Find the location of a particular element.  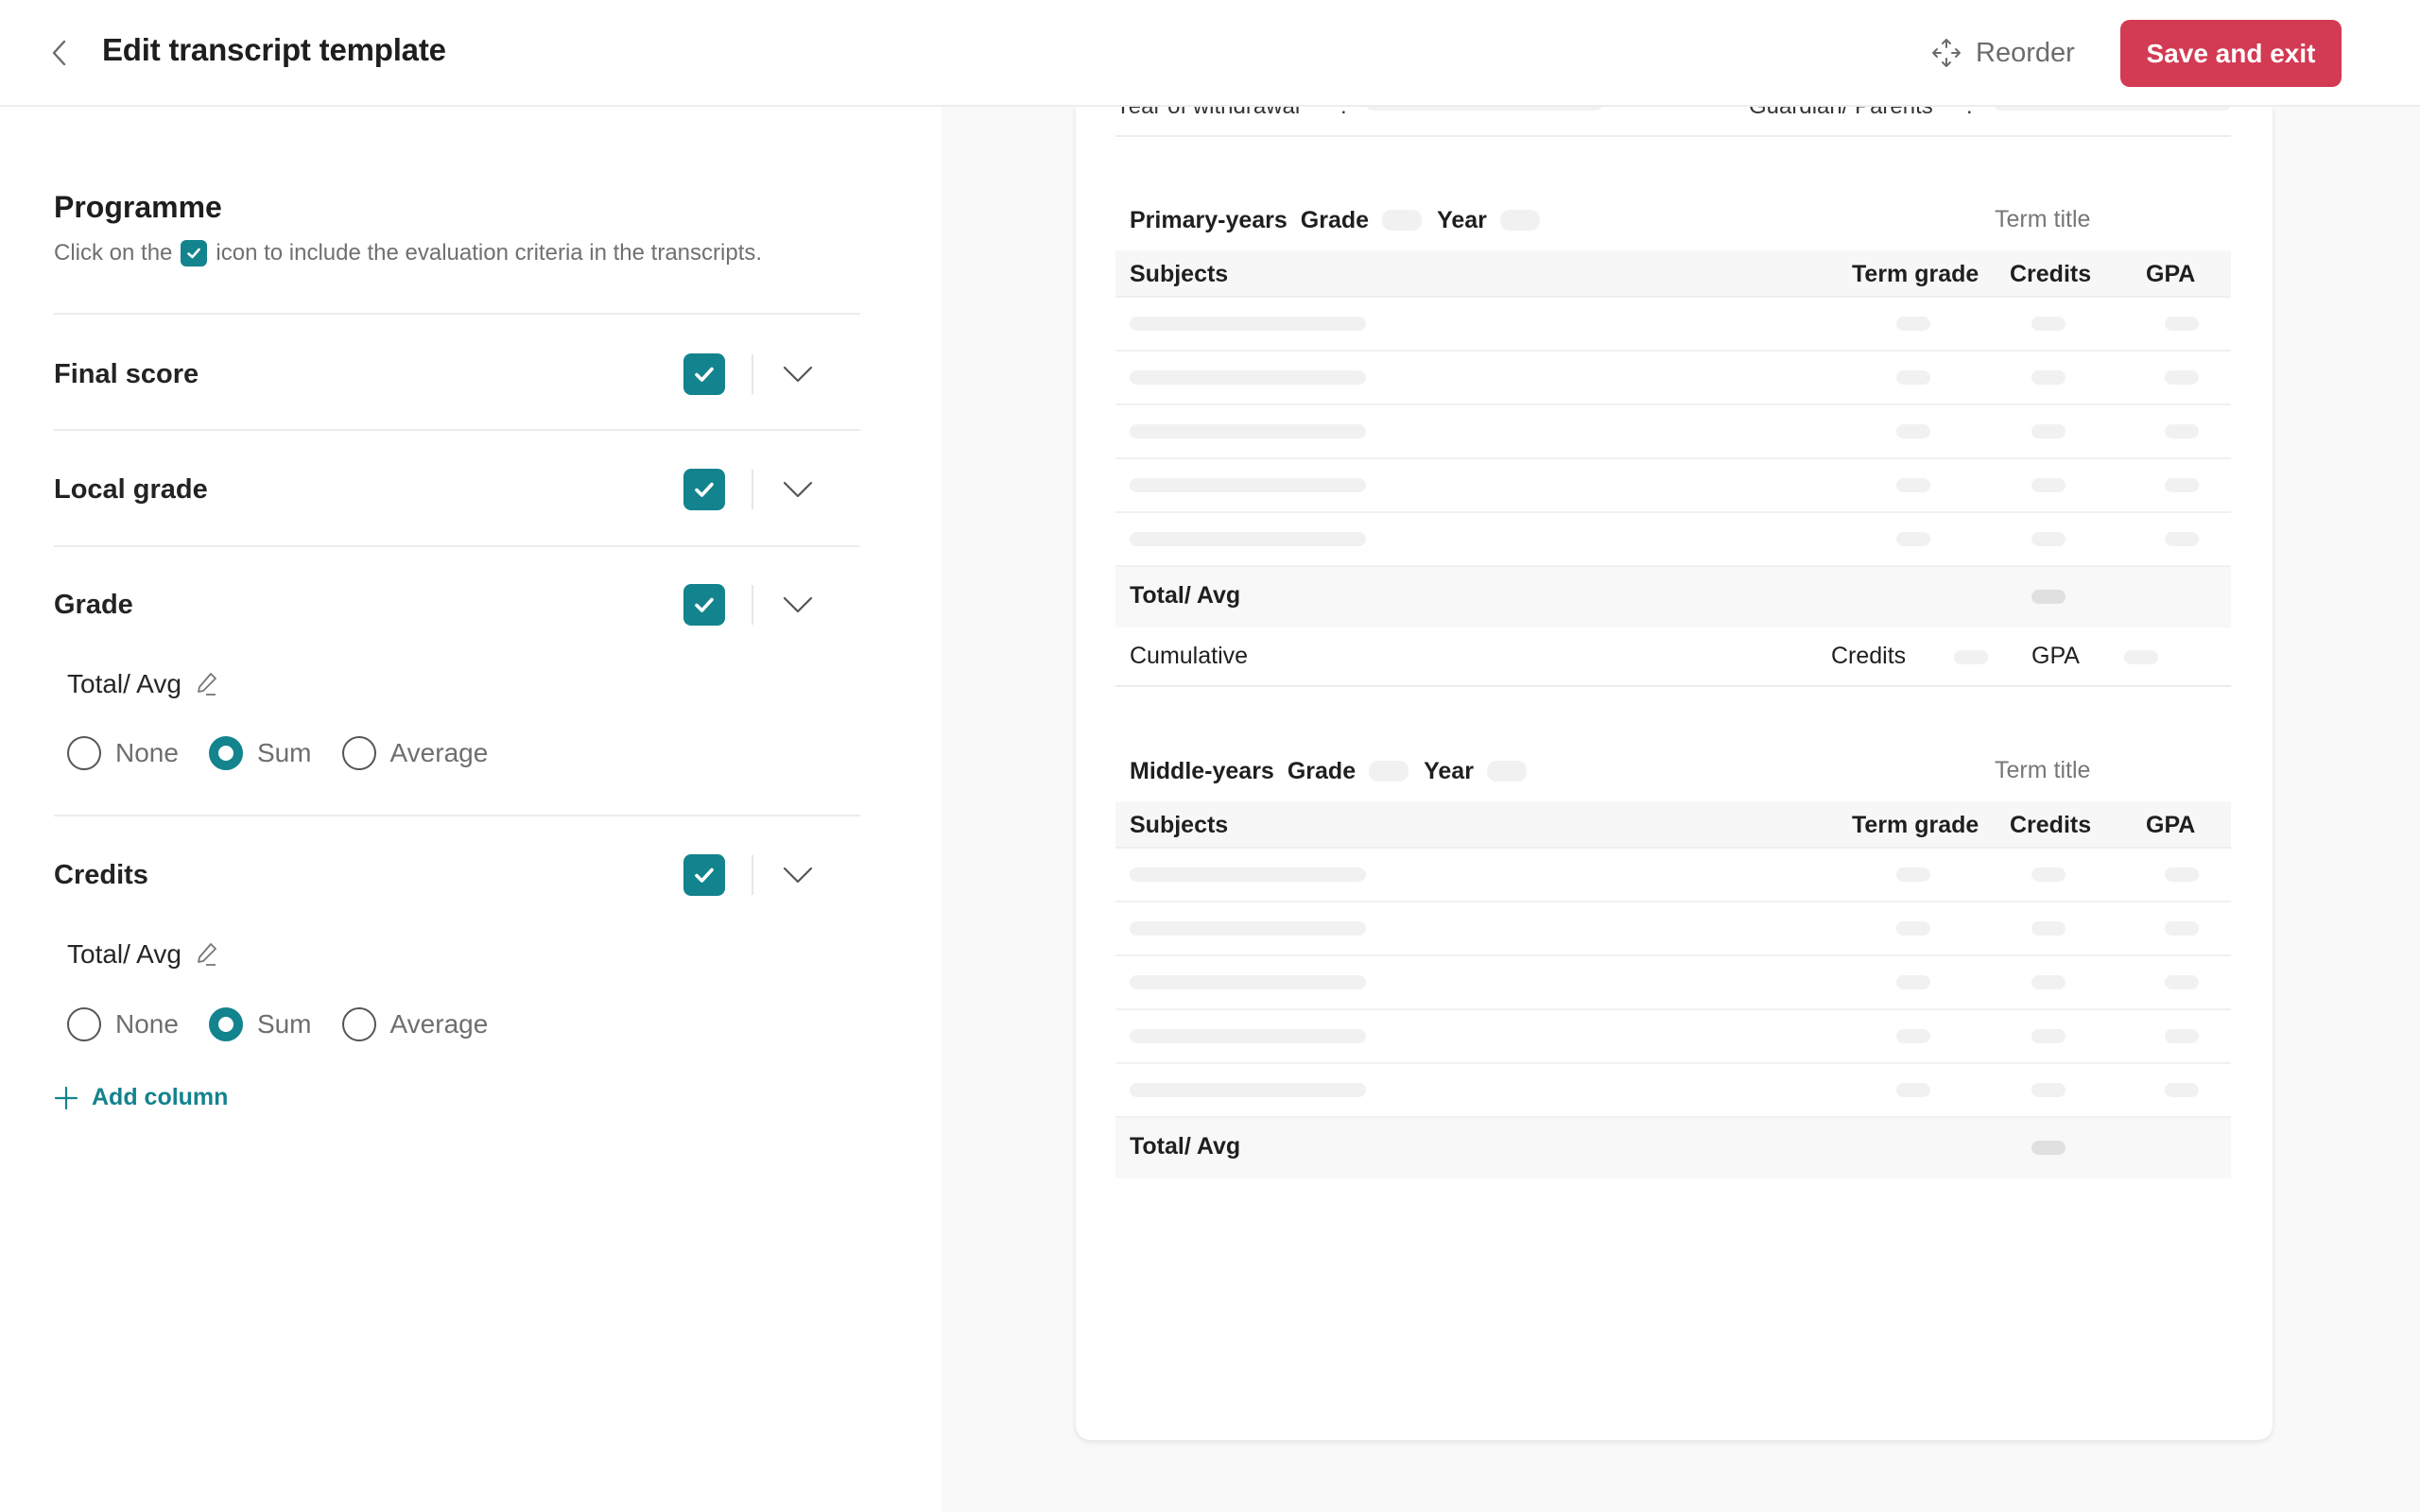

cumulative-row: Cumulative Credits GPA is located at coordinates (1673, 657).